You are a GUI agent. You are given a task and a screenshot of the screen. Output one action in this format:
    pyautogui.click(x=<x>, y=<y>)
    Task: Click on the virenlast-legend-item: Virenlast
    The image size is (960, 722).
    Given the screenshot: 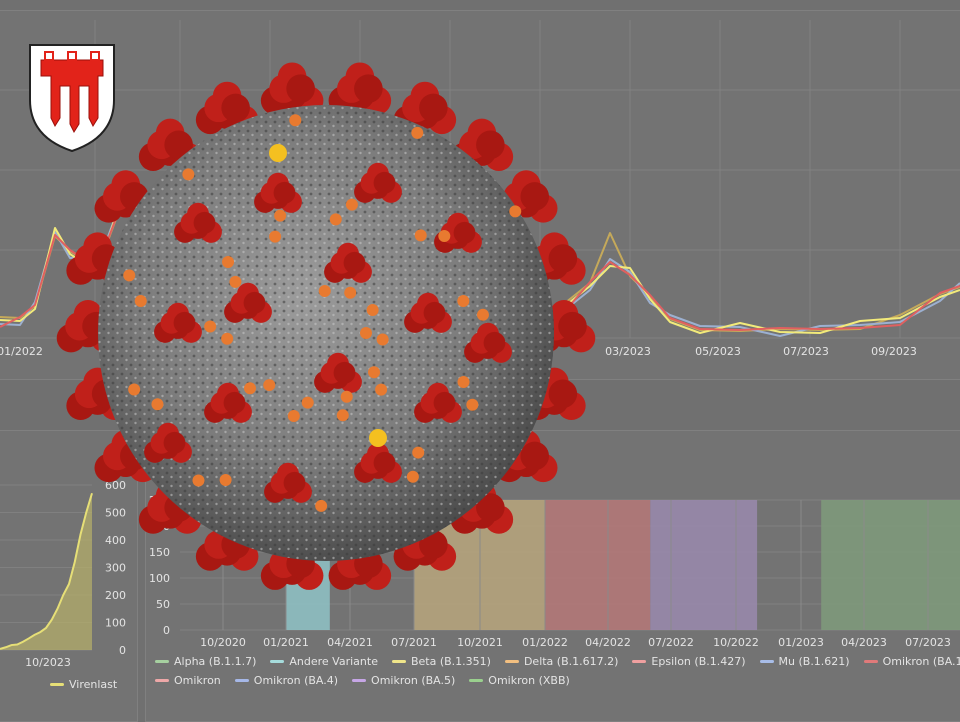 What is the action you would take?
    pyautogui.click(x=83, y=684)
    